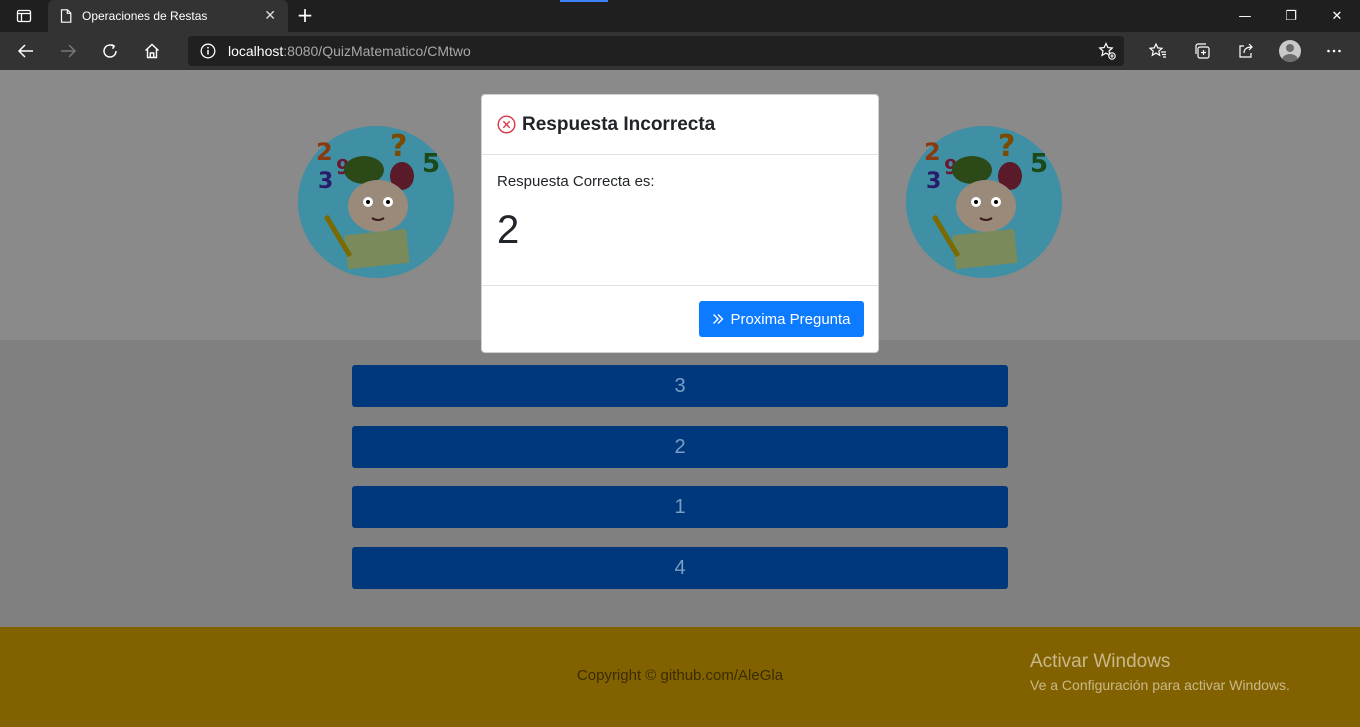  What do you see at coordinates (680, 319) in the screenshot?
I see `modal-footer: Proxima Pregunta` at bounding box center [680, 319].